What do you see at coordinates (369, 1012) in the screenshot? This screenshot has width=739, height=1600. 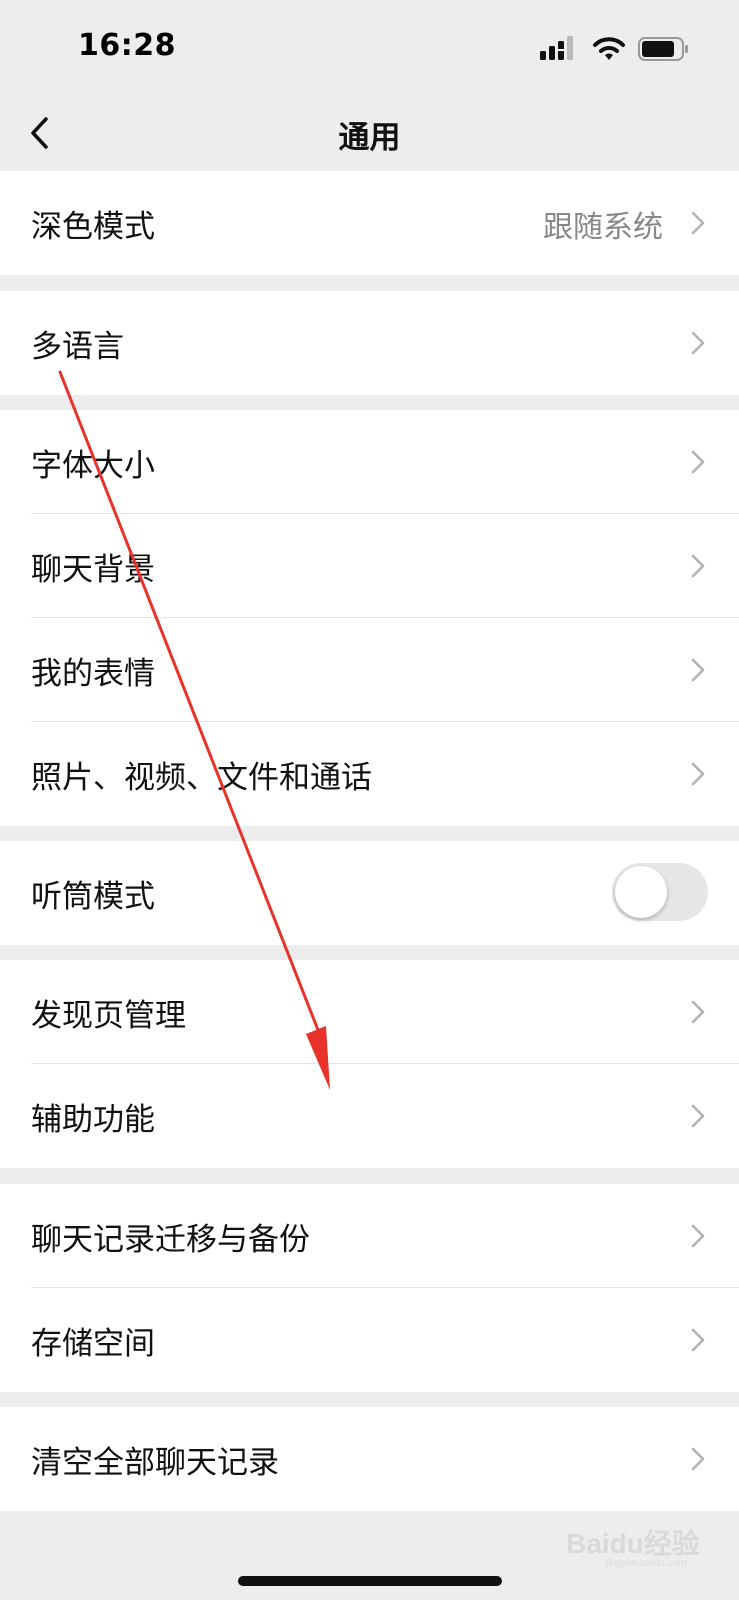 I see `discover-management-row: 发现页管理` at bounding box center [369, 1012].